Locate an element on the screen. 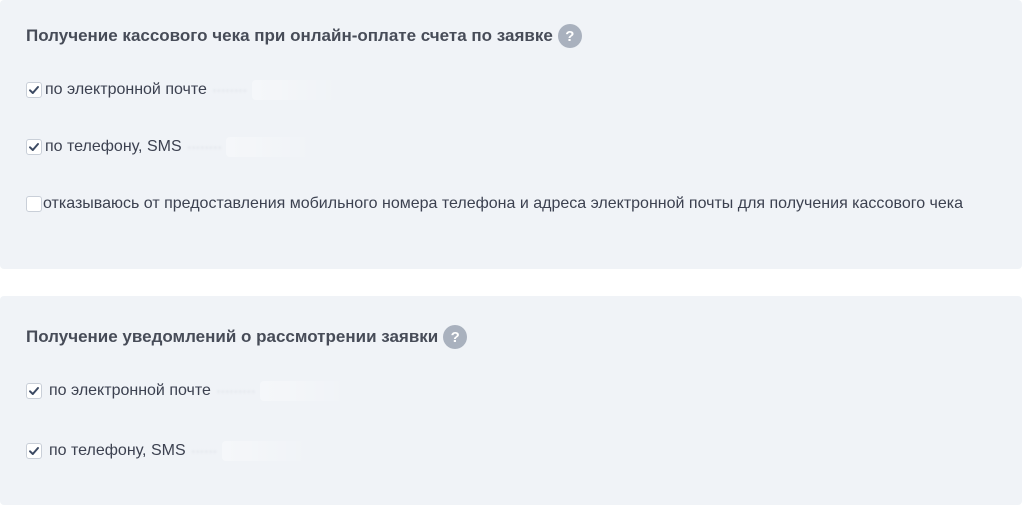 The image size is (1022, 505). receipt-email-masked-value: ∙∙∙∙∙∙∙∙ is located at coordinates (230, 90).